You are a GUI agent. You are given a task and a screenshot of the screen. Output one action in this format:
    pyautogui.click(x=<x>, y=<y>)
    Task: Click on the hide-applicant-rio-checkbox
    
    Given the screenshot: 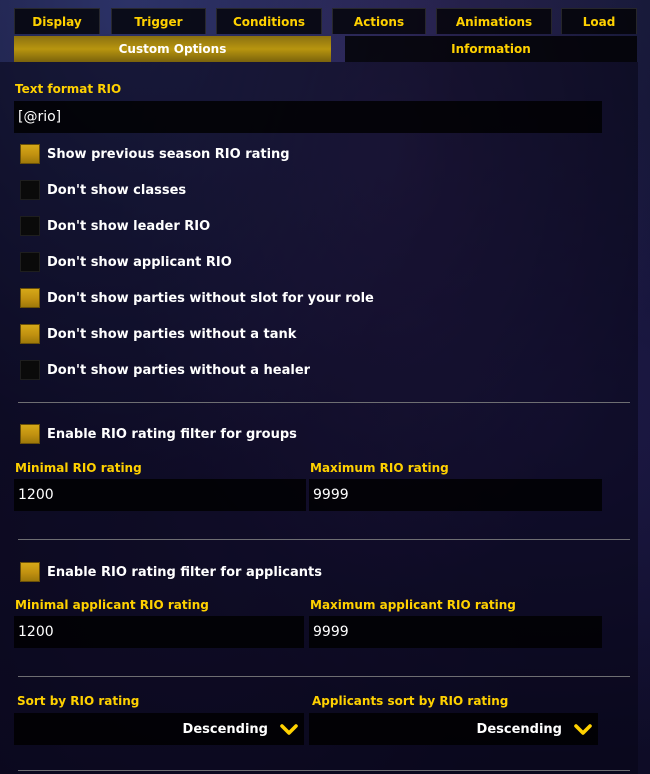 What is the action you would take?
    pyautogui.click(x=30, y=262)
    